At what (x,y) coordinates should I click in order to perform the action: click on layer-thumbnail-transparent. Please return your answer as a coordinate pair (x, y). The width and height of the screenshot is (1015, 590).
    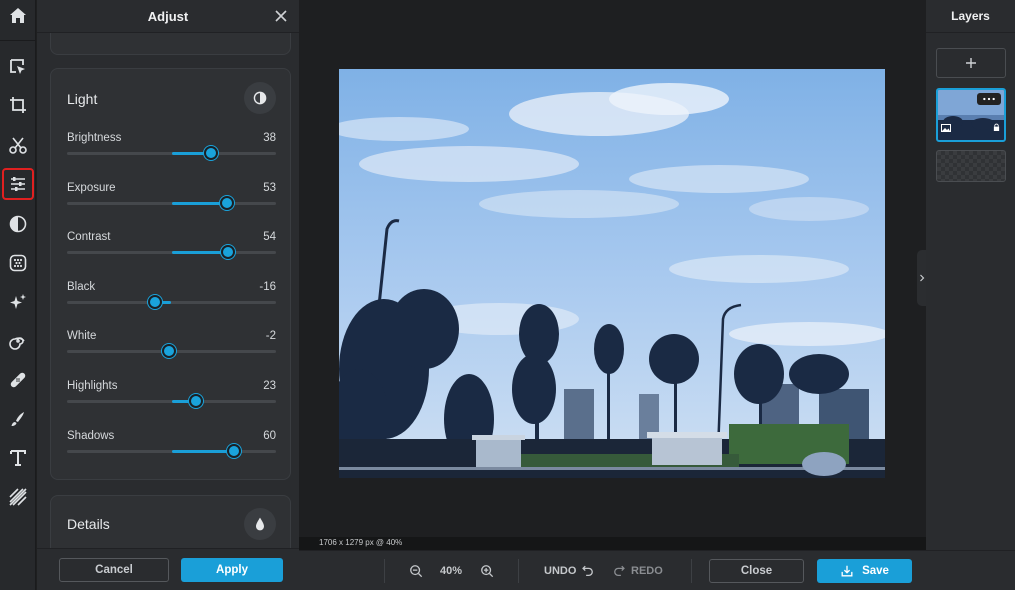
    Looking at the image, I should click on (971, 166).